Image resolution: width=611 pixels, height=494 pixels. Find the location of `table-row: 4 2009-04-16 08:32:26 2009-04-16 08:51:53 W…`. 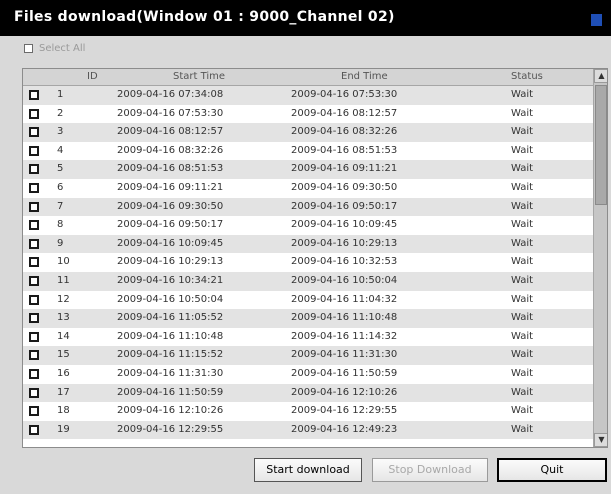

table-row: 4 2009-04-16 08:32:26 2009-04-16 08:51:53 W… is located at coordinates (308, 151).